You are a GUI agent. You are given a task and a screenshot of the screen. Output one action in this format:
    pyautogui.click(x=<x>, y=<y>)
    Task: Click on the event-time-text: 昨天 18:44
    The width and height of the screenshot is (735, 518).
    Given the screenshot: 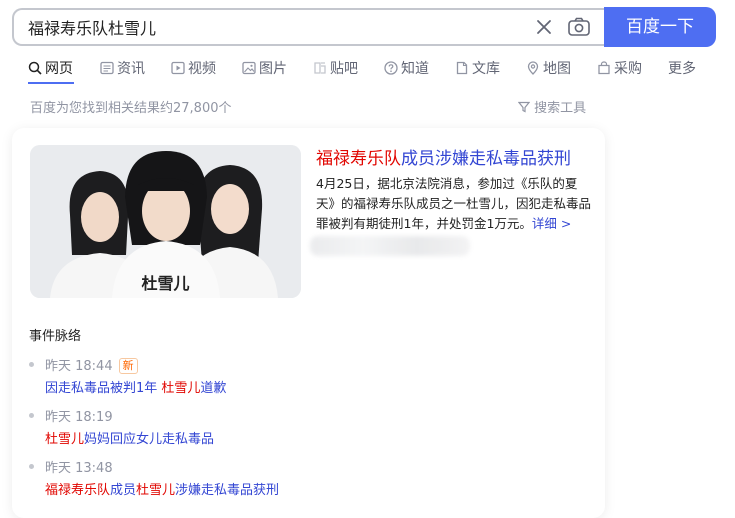 What is the action you would take?
    pyautogui.click(x=79, y=366)
    